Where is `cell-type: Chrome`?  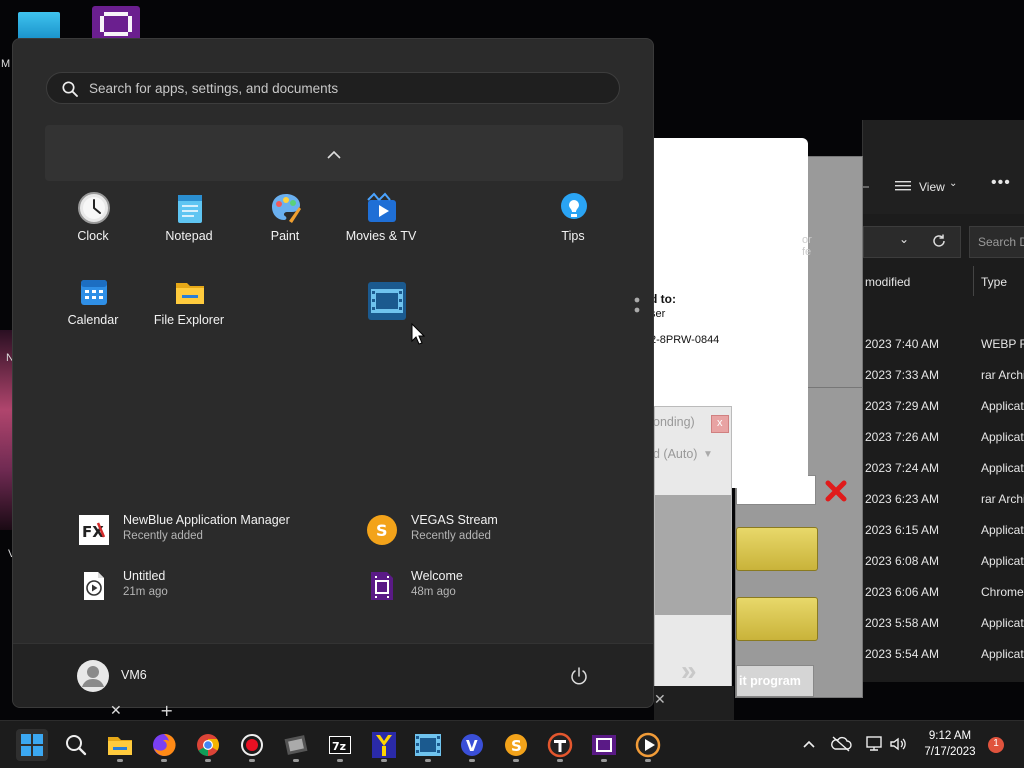
cell-type: Chrome is located at coordinates (1002, 592).